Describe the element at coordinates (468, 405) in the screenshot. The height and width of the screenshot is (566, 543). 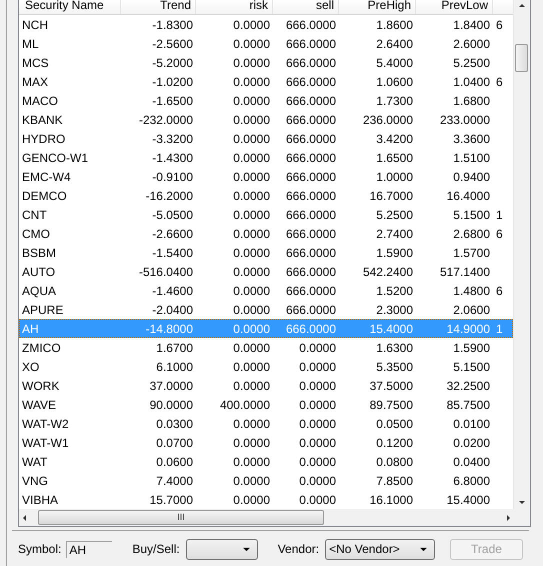
I see `table-cell-text: 85.7500` at that location.